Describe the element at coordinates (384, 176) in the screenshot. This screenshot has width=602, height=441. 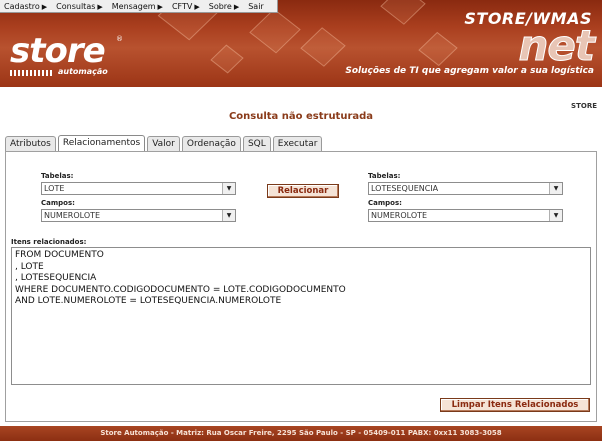
I see `right-tabelas-label: Tabelas:` at that location.